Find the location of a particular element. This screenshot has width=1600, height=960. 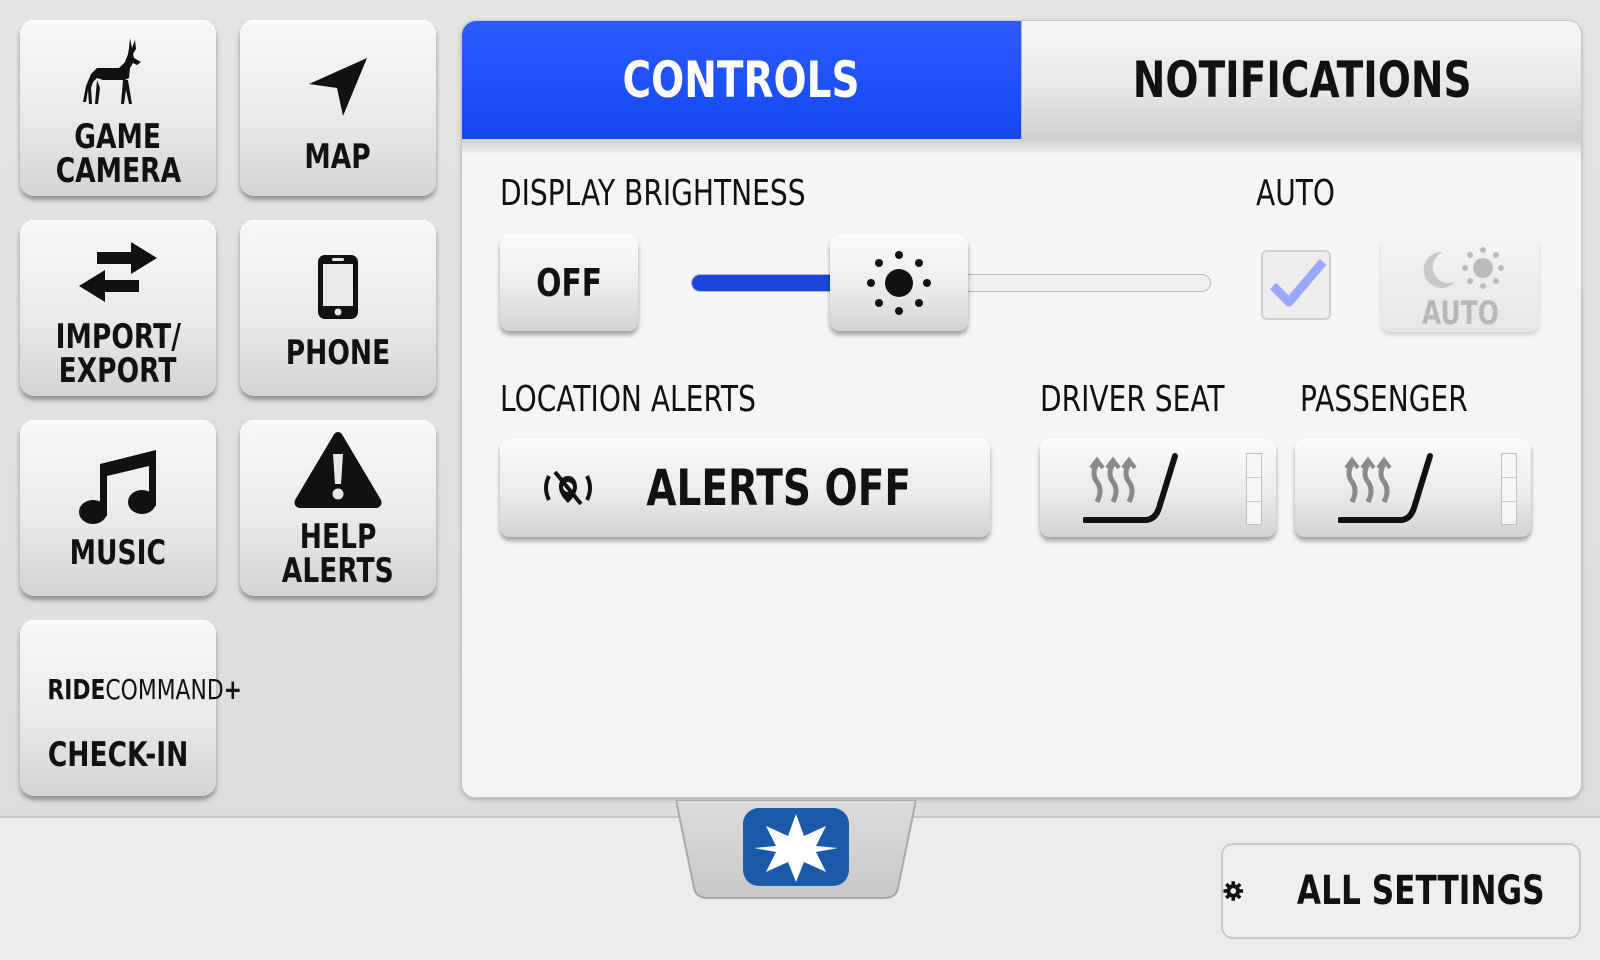

tile-label: GAME is located at coordinates (118, 137).